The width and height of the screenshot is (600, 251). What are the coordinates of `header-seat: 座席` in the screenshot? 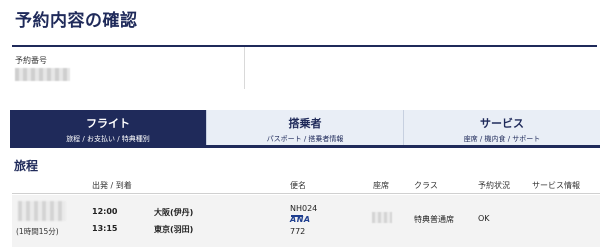 It's located at (381, 185).